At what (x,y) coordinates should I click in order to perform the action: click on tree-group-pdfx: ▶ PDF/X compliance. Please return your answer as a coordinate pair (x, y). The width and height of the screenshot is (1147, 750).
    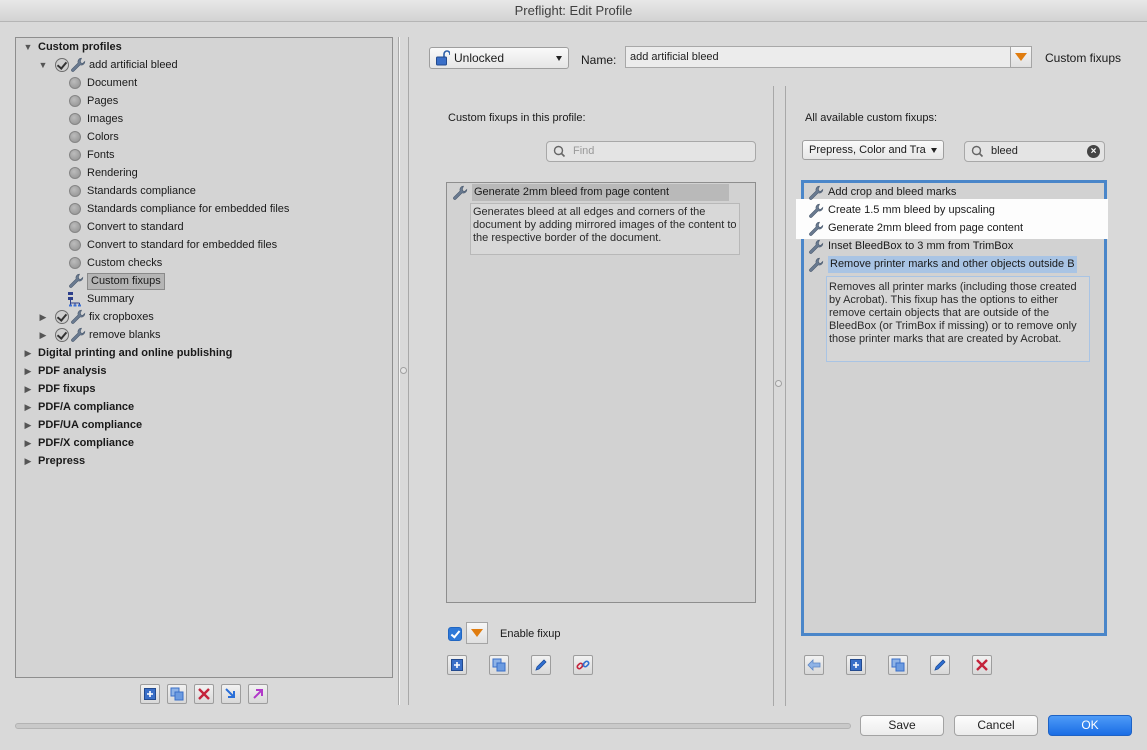
    Looking at the image, I should click on (78, 443).